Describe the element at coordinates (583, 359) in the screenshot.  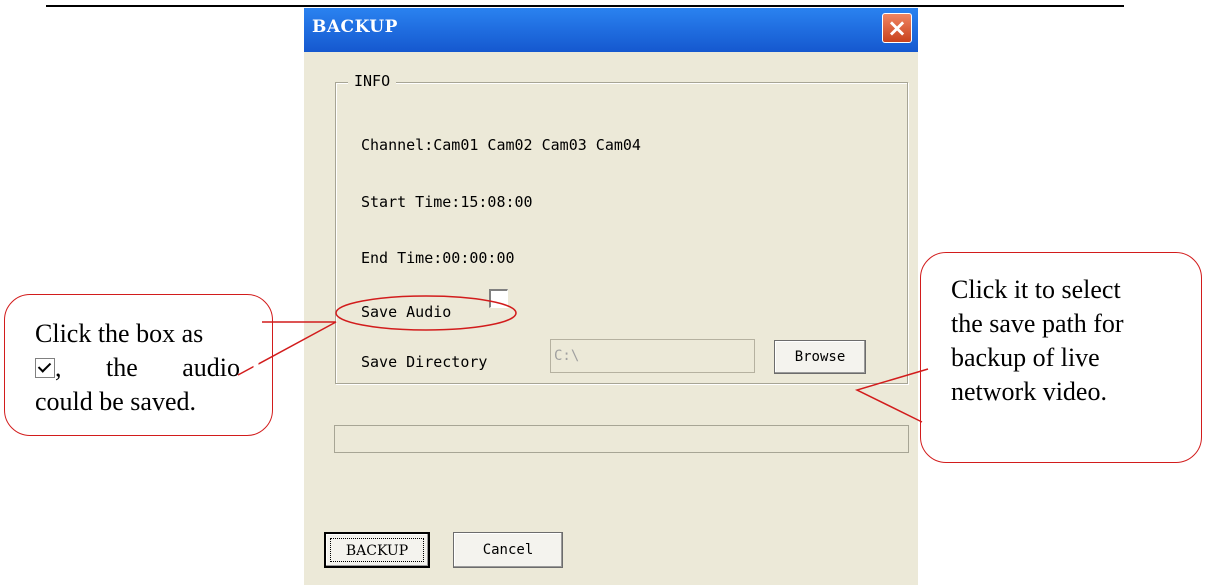
I see `callout-pointers` at that location.